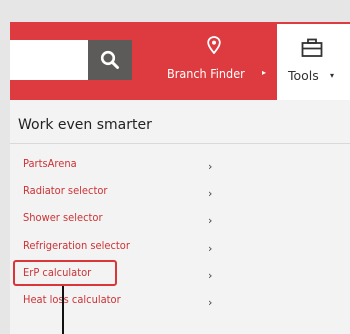 Image resolution: width=350 pixels, height=334 pixels. Describe the element at coordinates (57, 272) in the screenshot. I see `menu-item-label: ErP calculator` at that location.